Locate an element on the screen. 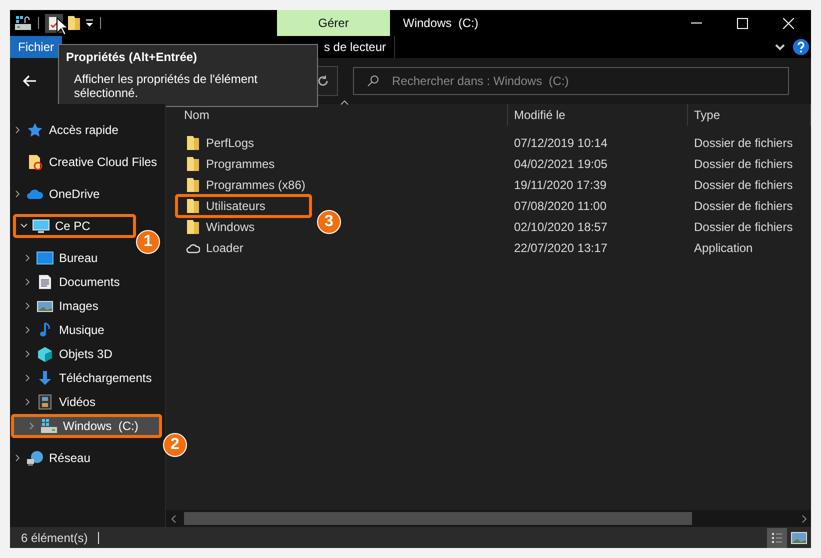 Image resolution: width=821 pixels, height=558 pixels. nav-label: Vidéos is located at coordinates (77, 402).